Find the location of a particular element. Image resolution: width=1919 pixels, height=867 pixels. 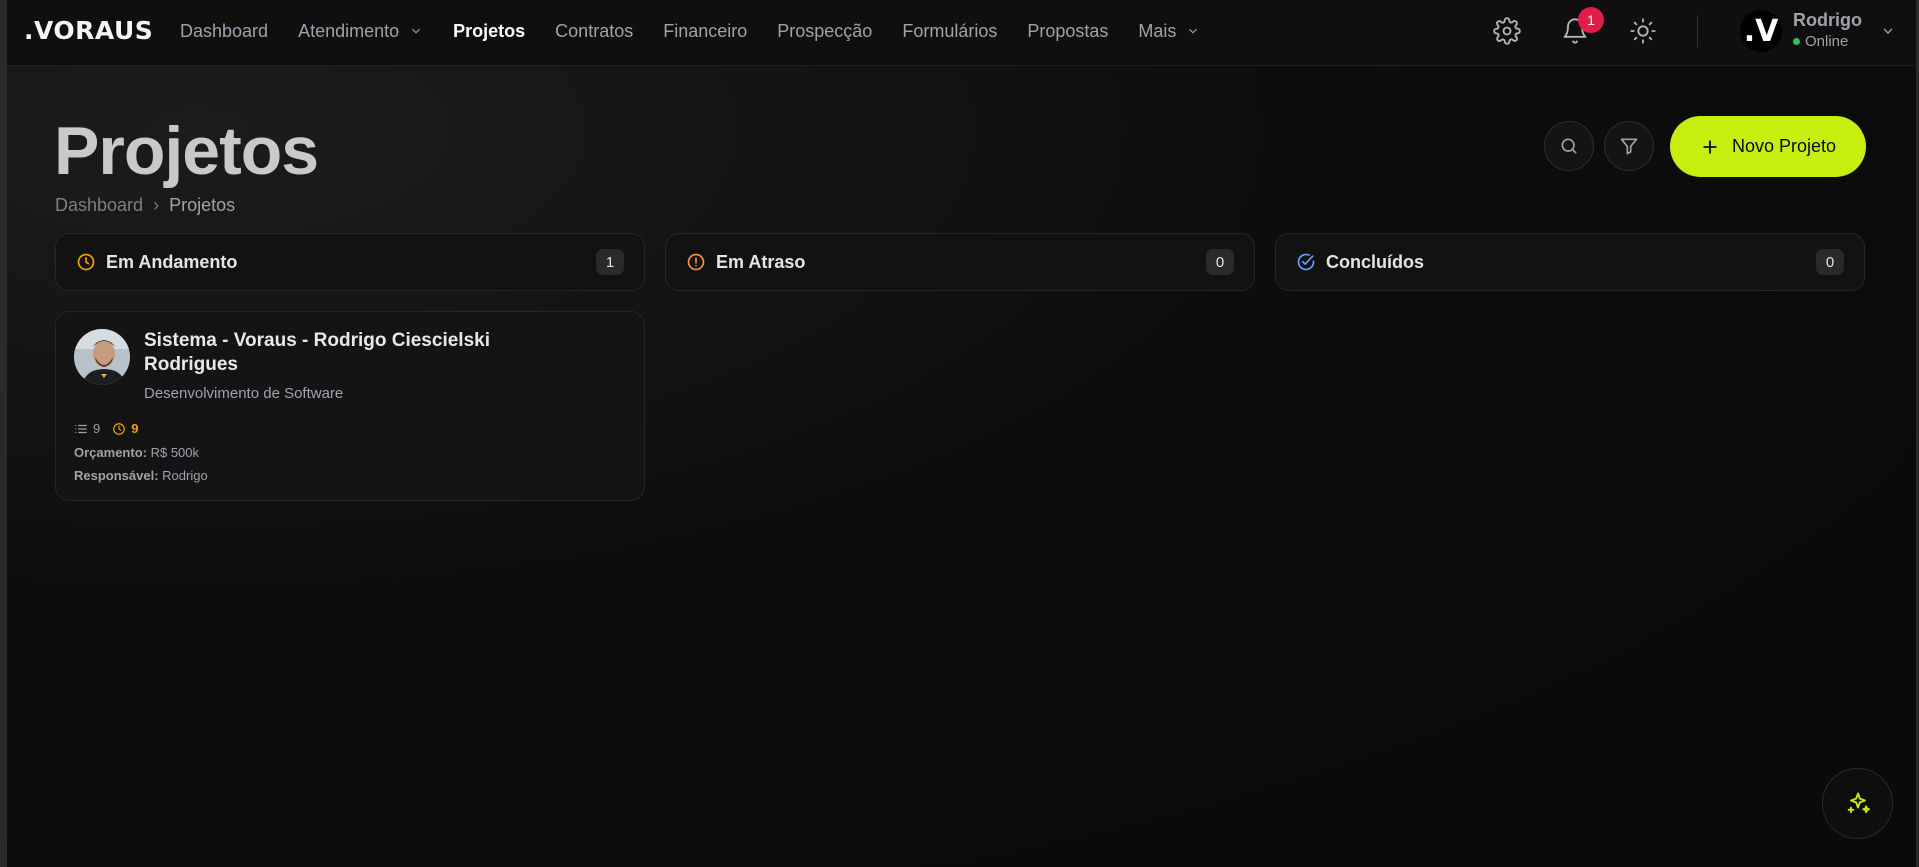

nav-projetos: Projetos is located at coordinates (489, 31).